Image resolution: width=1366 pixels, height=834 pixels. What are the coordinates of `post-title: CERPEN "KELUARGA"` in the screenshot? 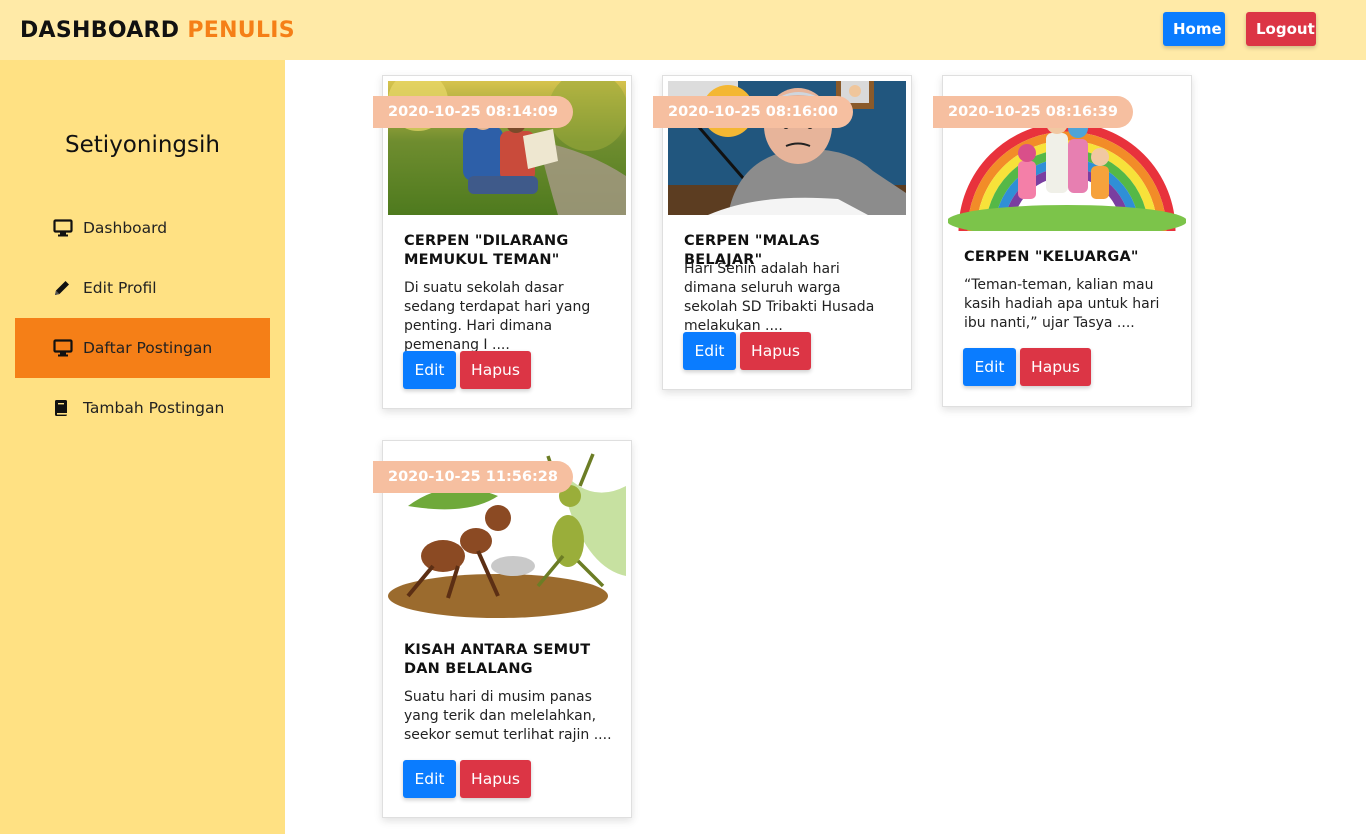 It's located at (1051, 257).